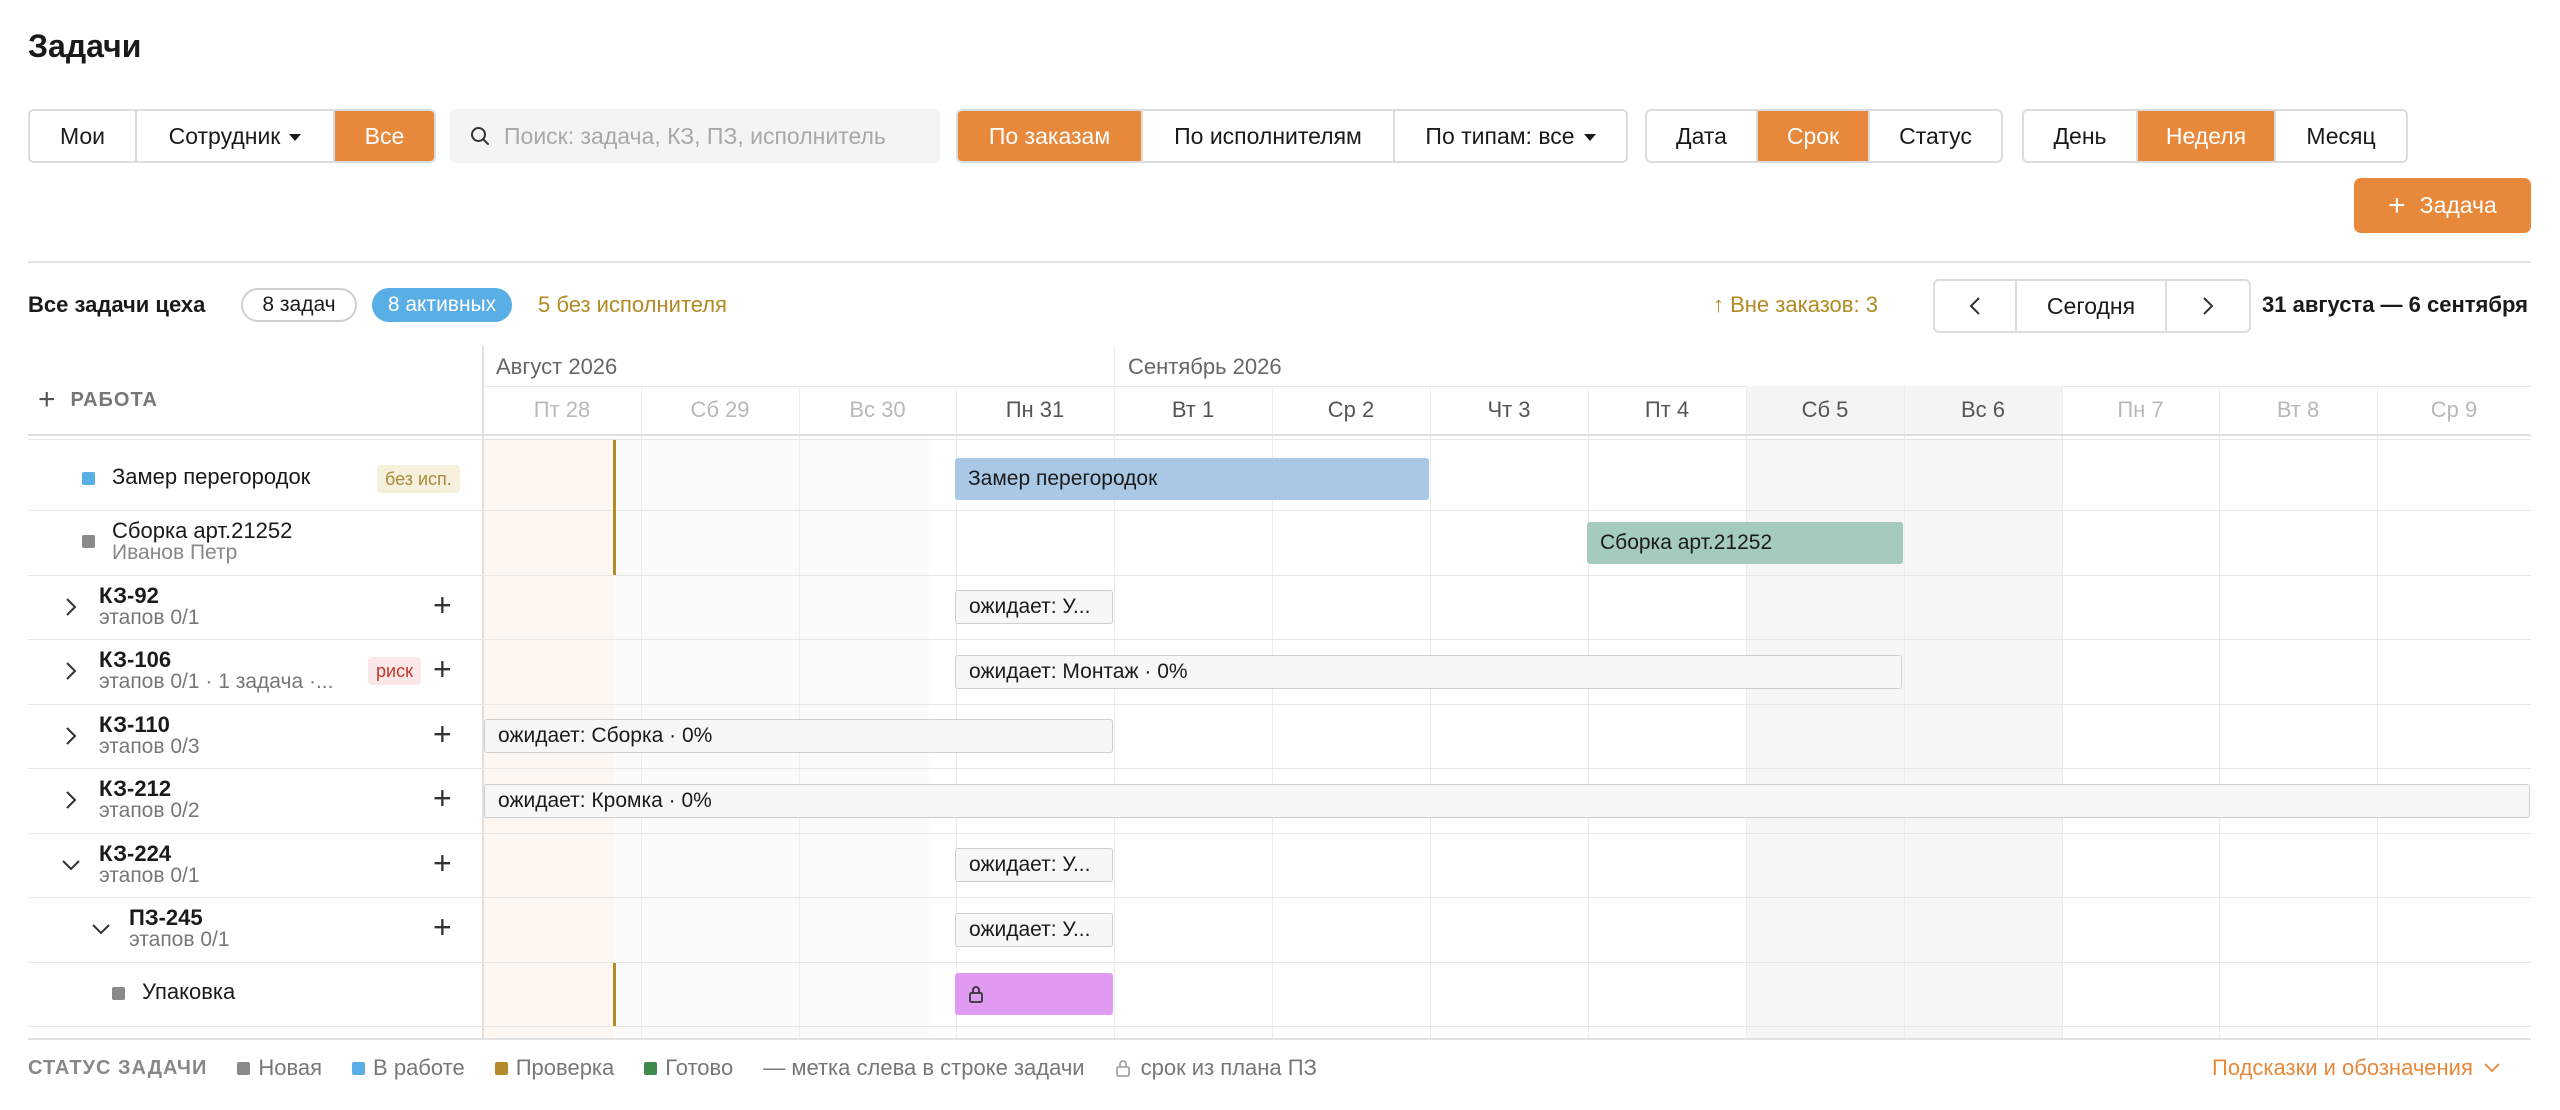 This screenshot has height=1110, width=2560. Describe the element at coordinates (279, 1068) in the screenshot. I see `legend-item-new: Новая` at that location.